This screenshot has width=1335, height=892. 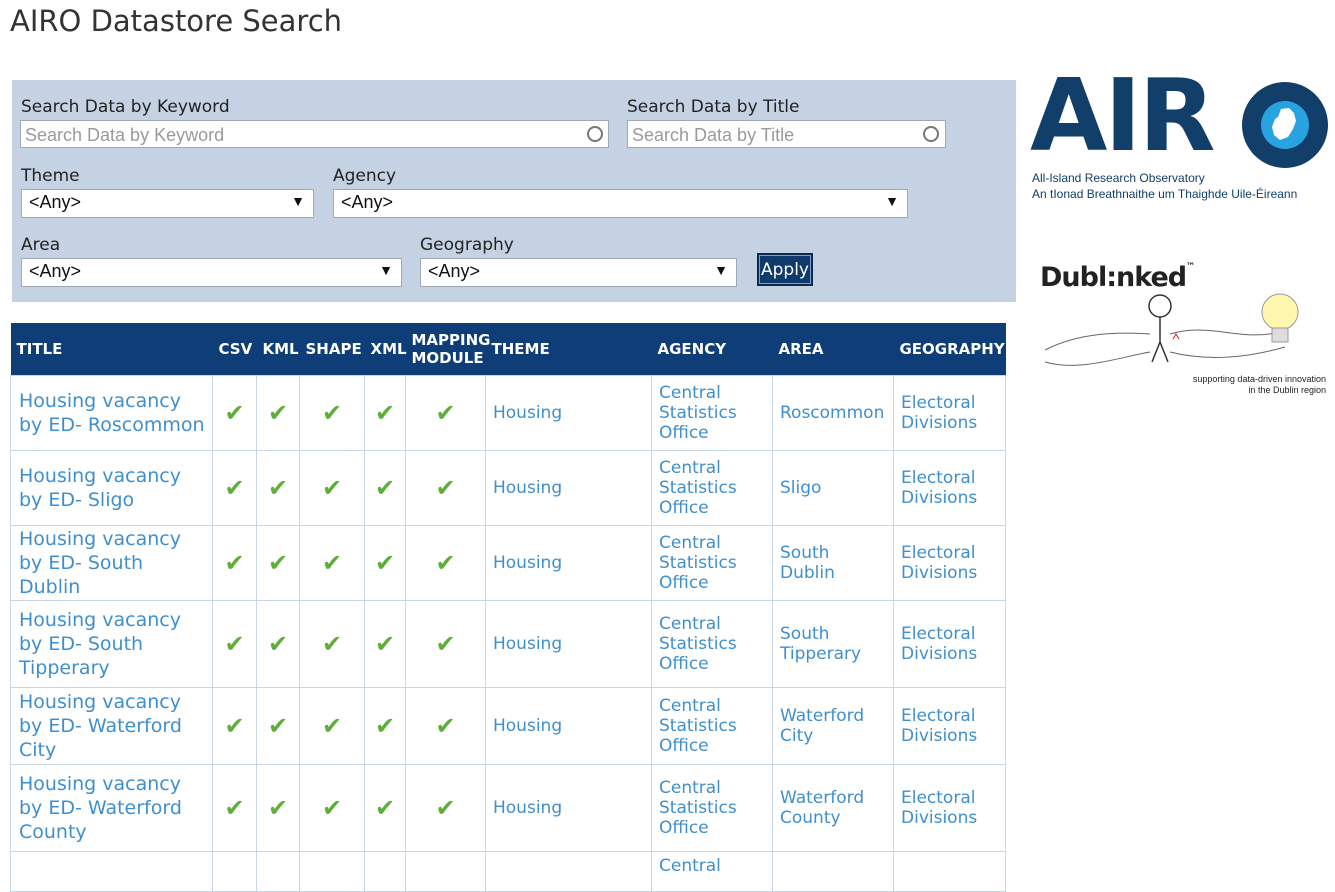 I want to click on row-theme-link, so click(x=568, y=871).